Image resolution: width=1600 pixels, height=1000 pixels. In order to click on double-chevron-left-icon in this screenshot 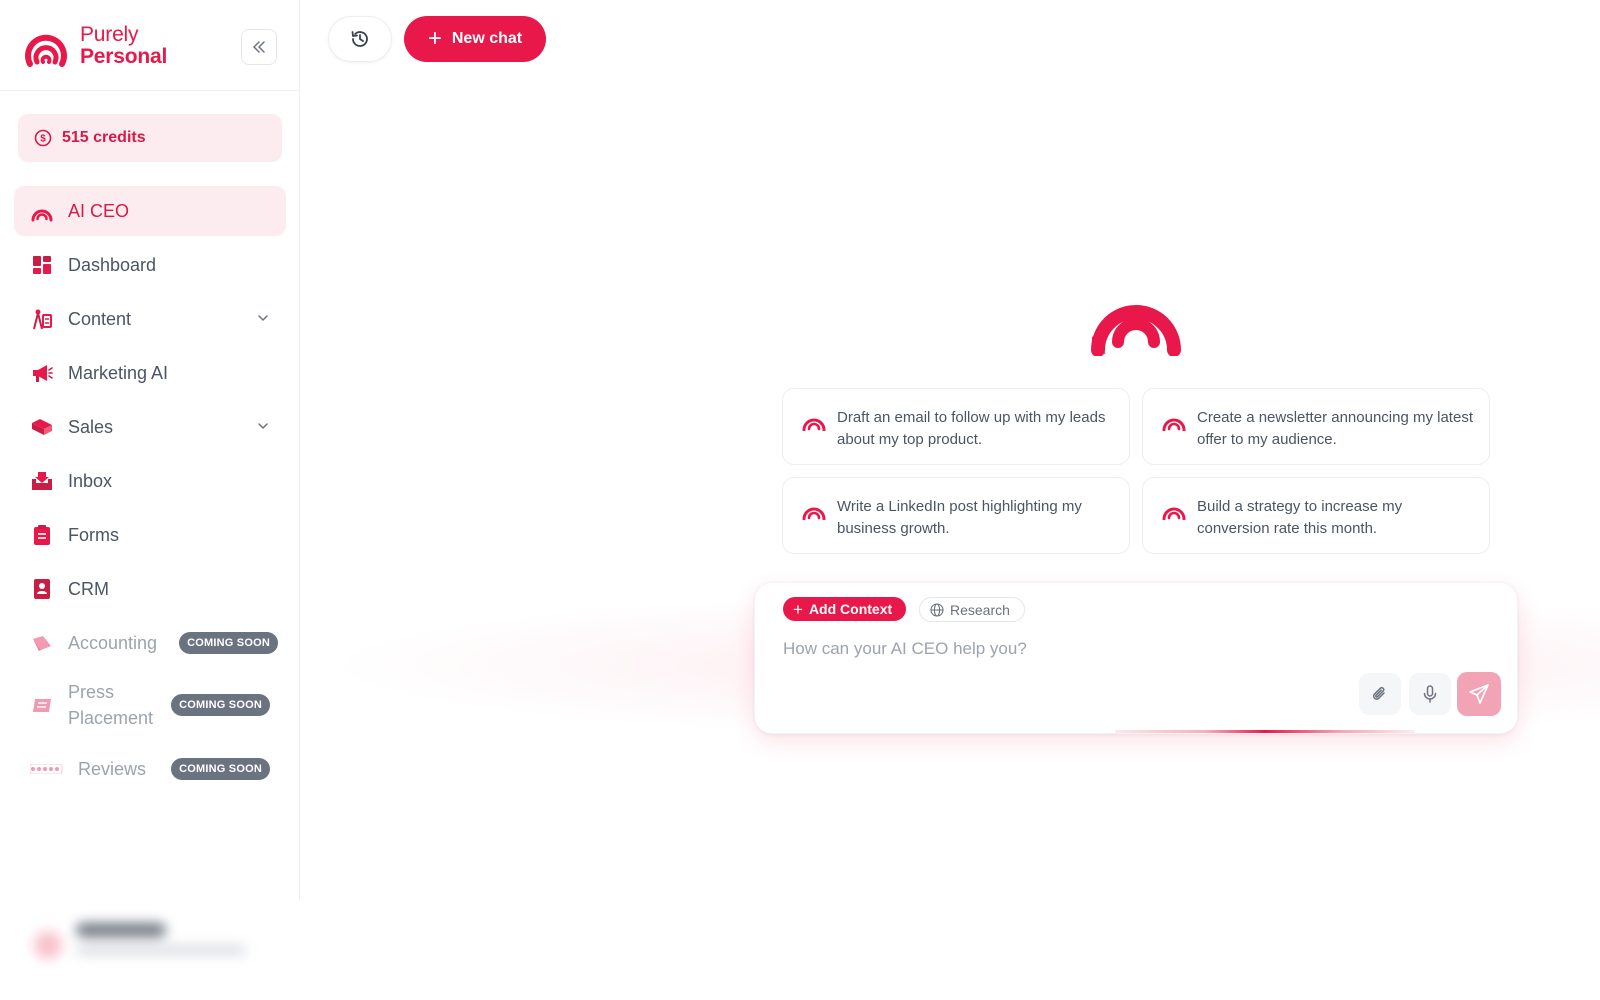, I will do `click(259, 47)`.